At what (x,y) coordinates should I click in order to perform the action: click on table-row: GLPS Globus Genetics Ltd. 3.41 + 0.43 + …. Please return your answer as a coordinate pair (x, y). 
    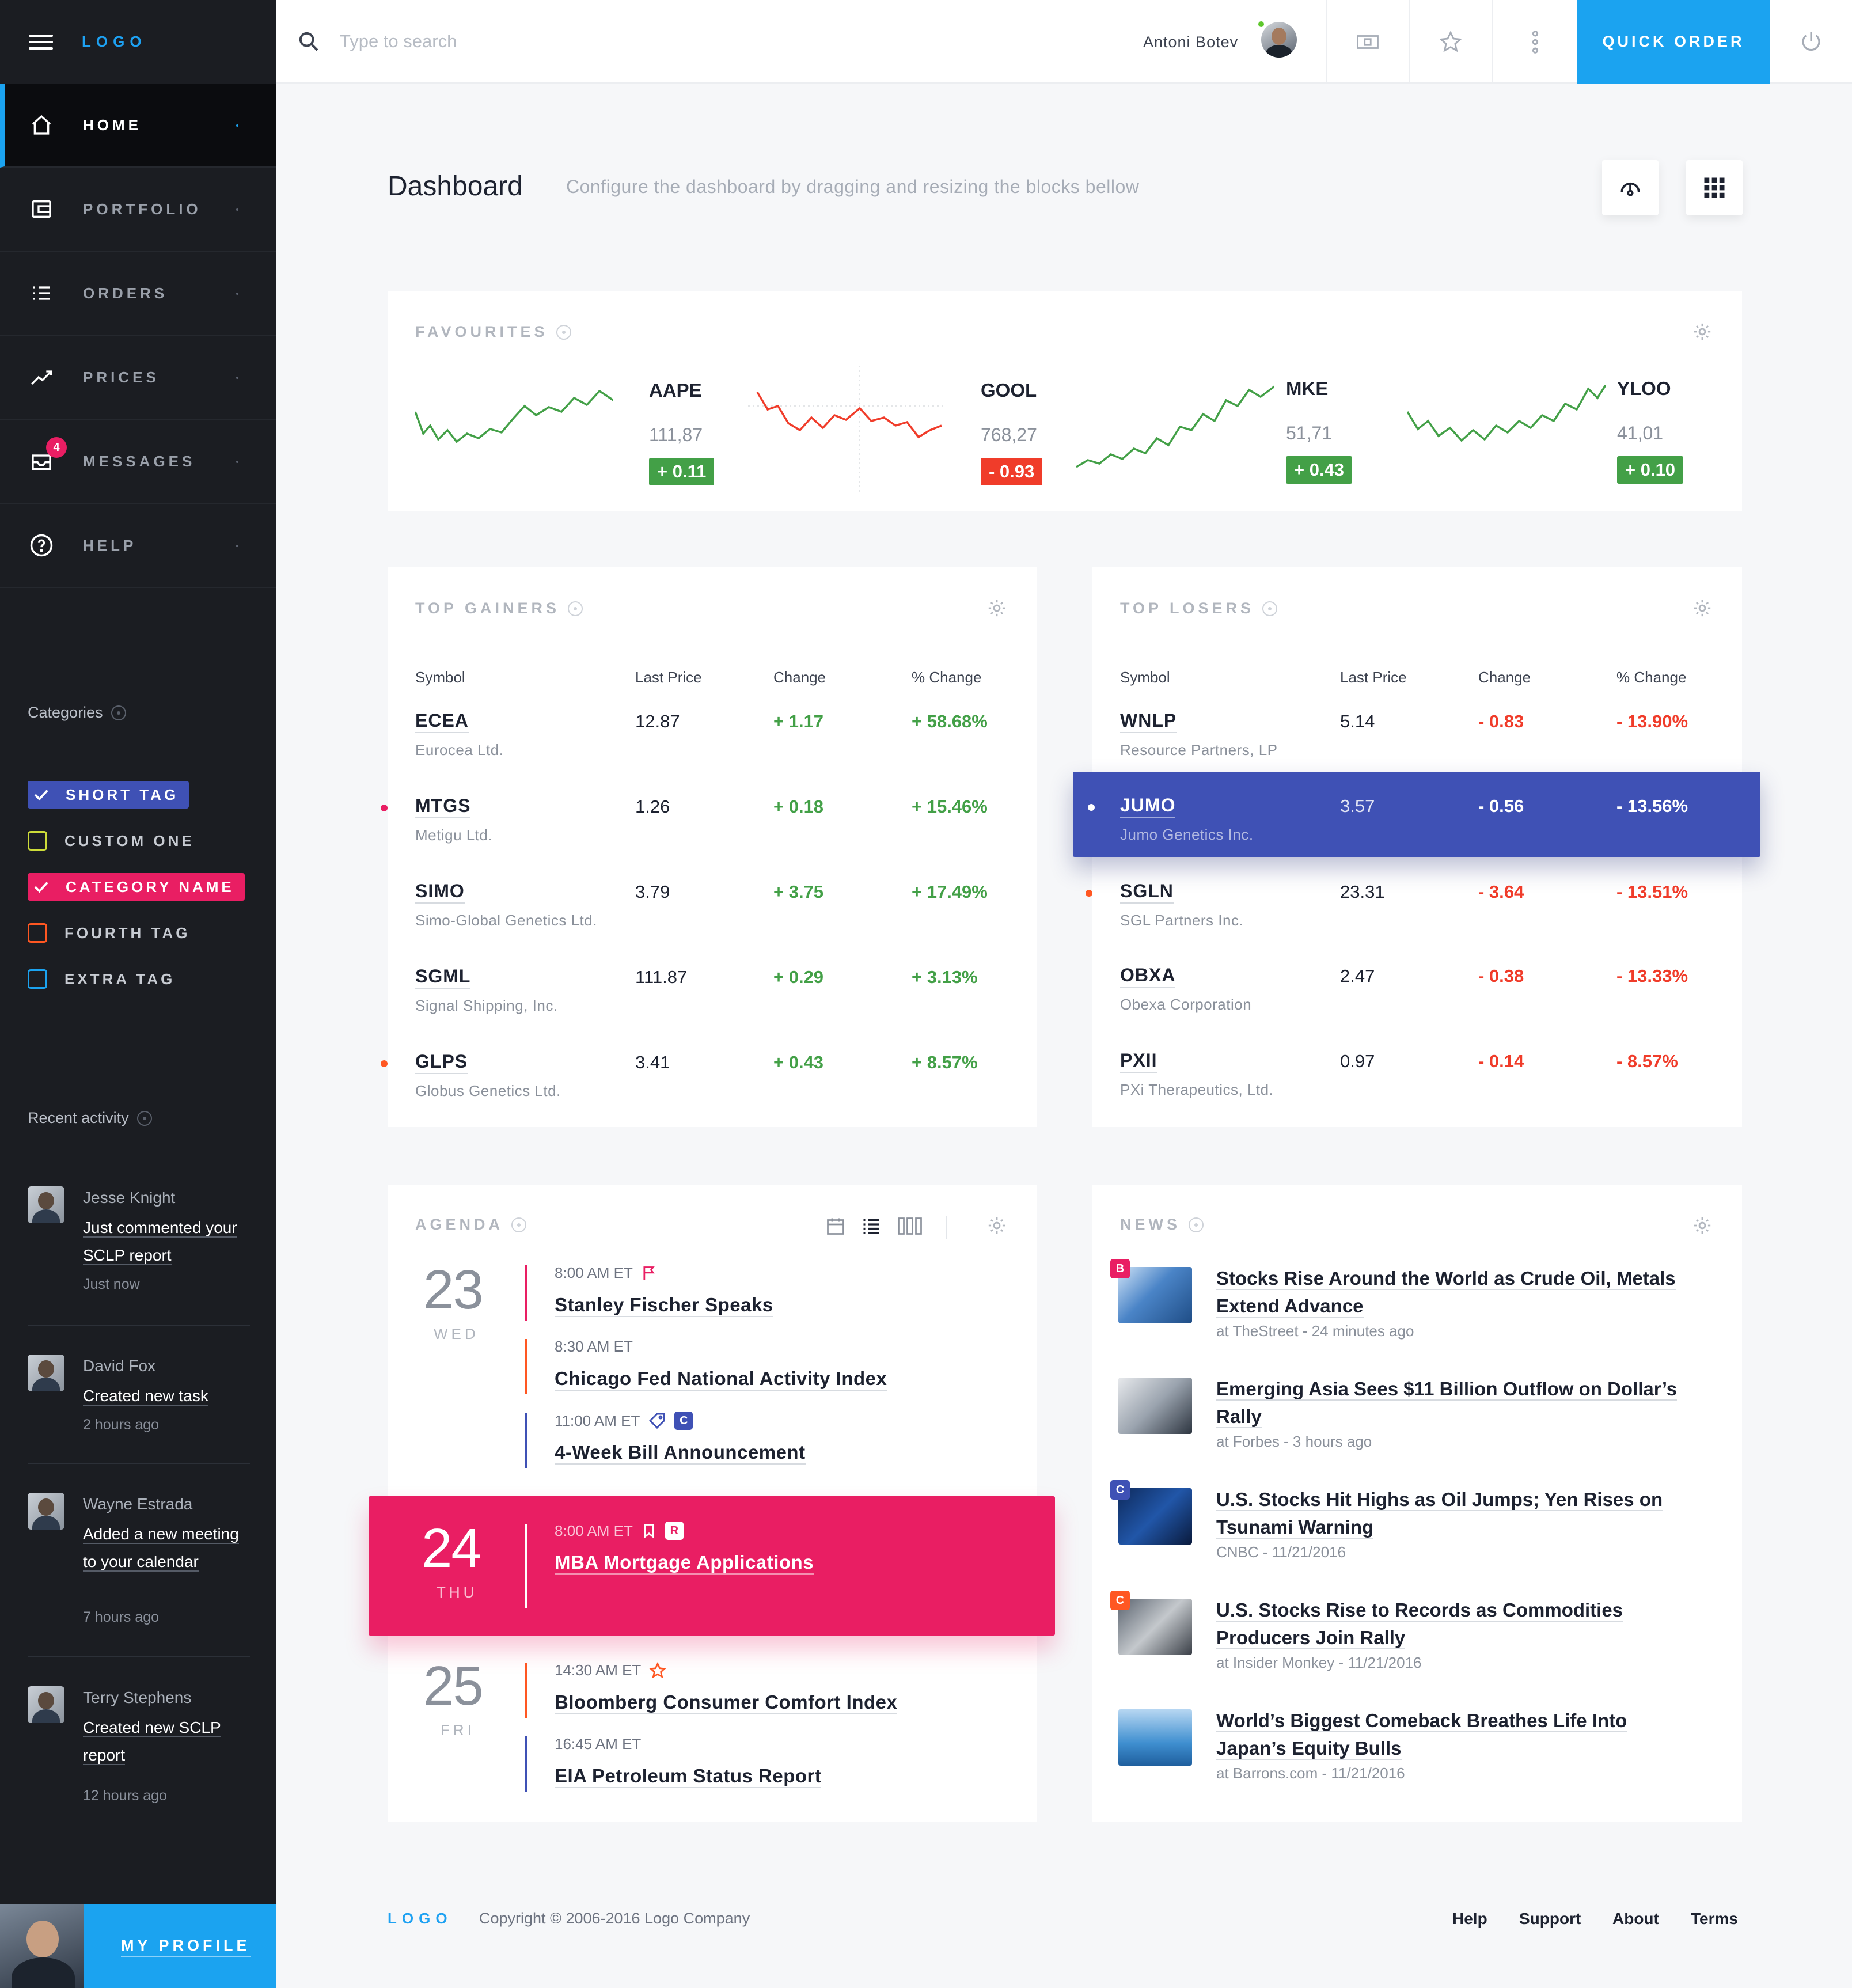
    Looking at the image, I should click on (709, 1078).